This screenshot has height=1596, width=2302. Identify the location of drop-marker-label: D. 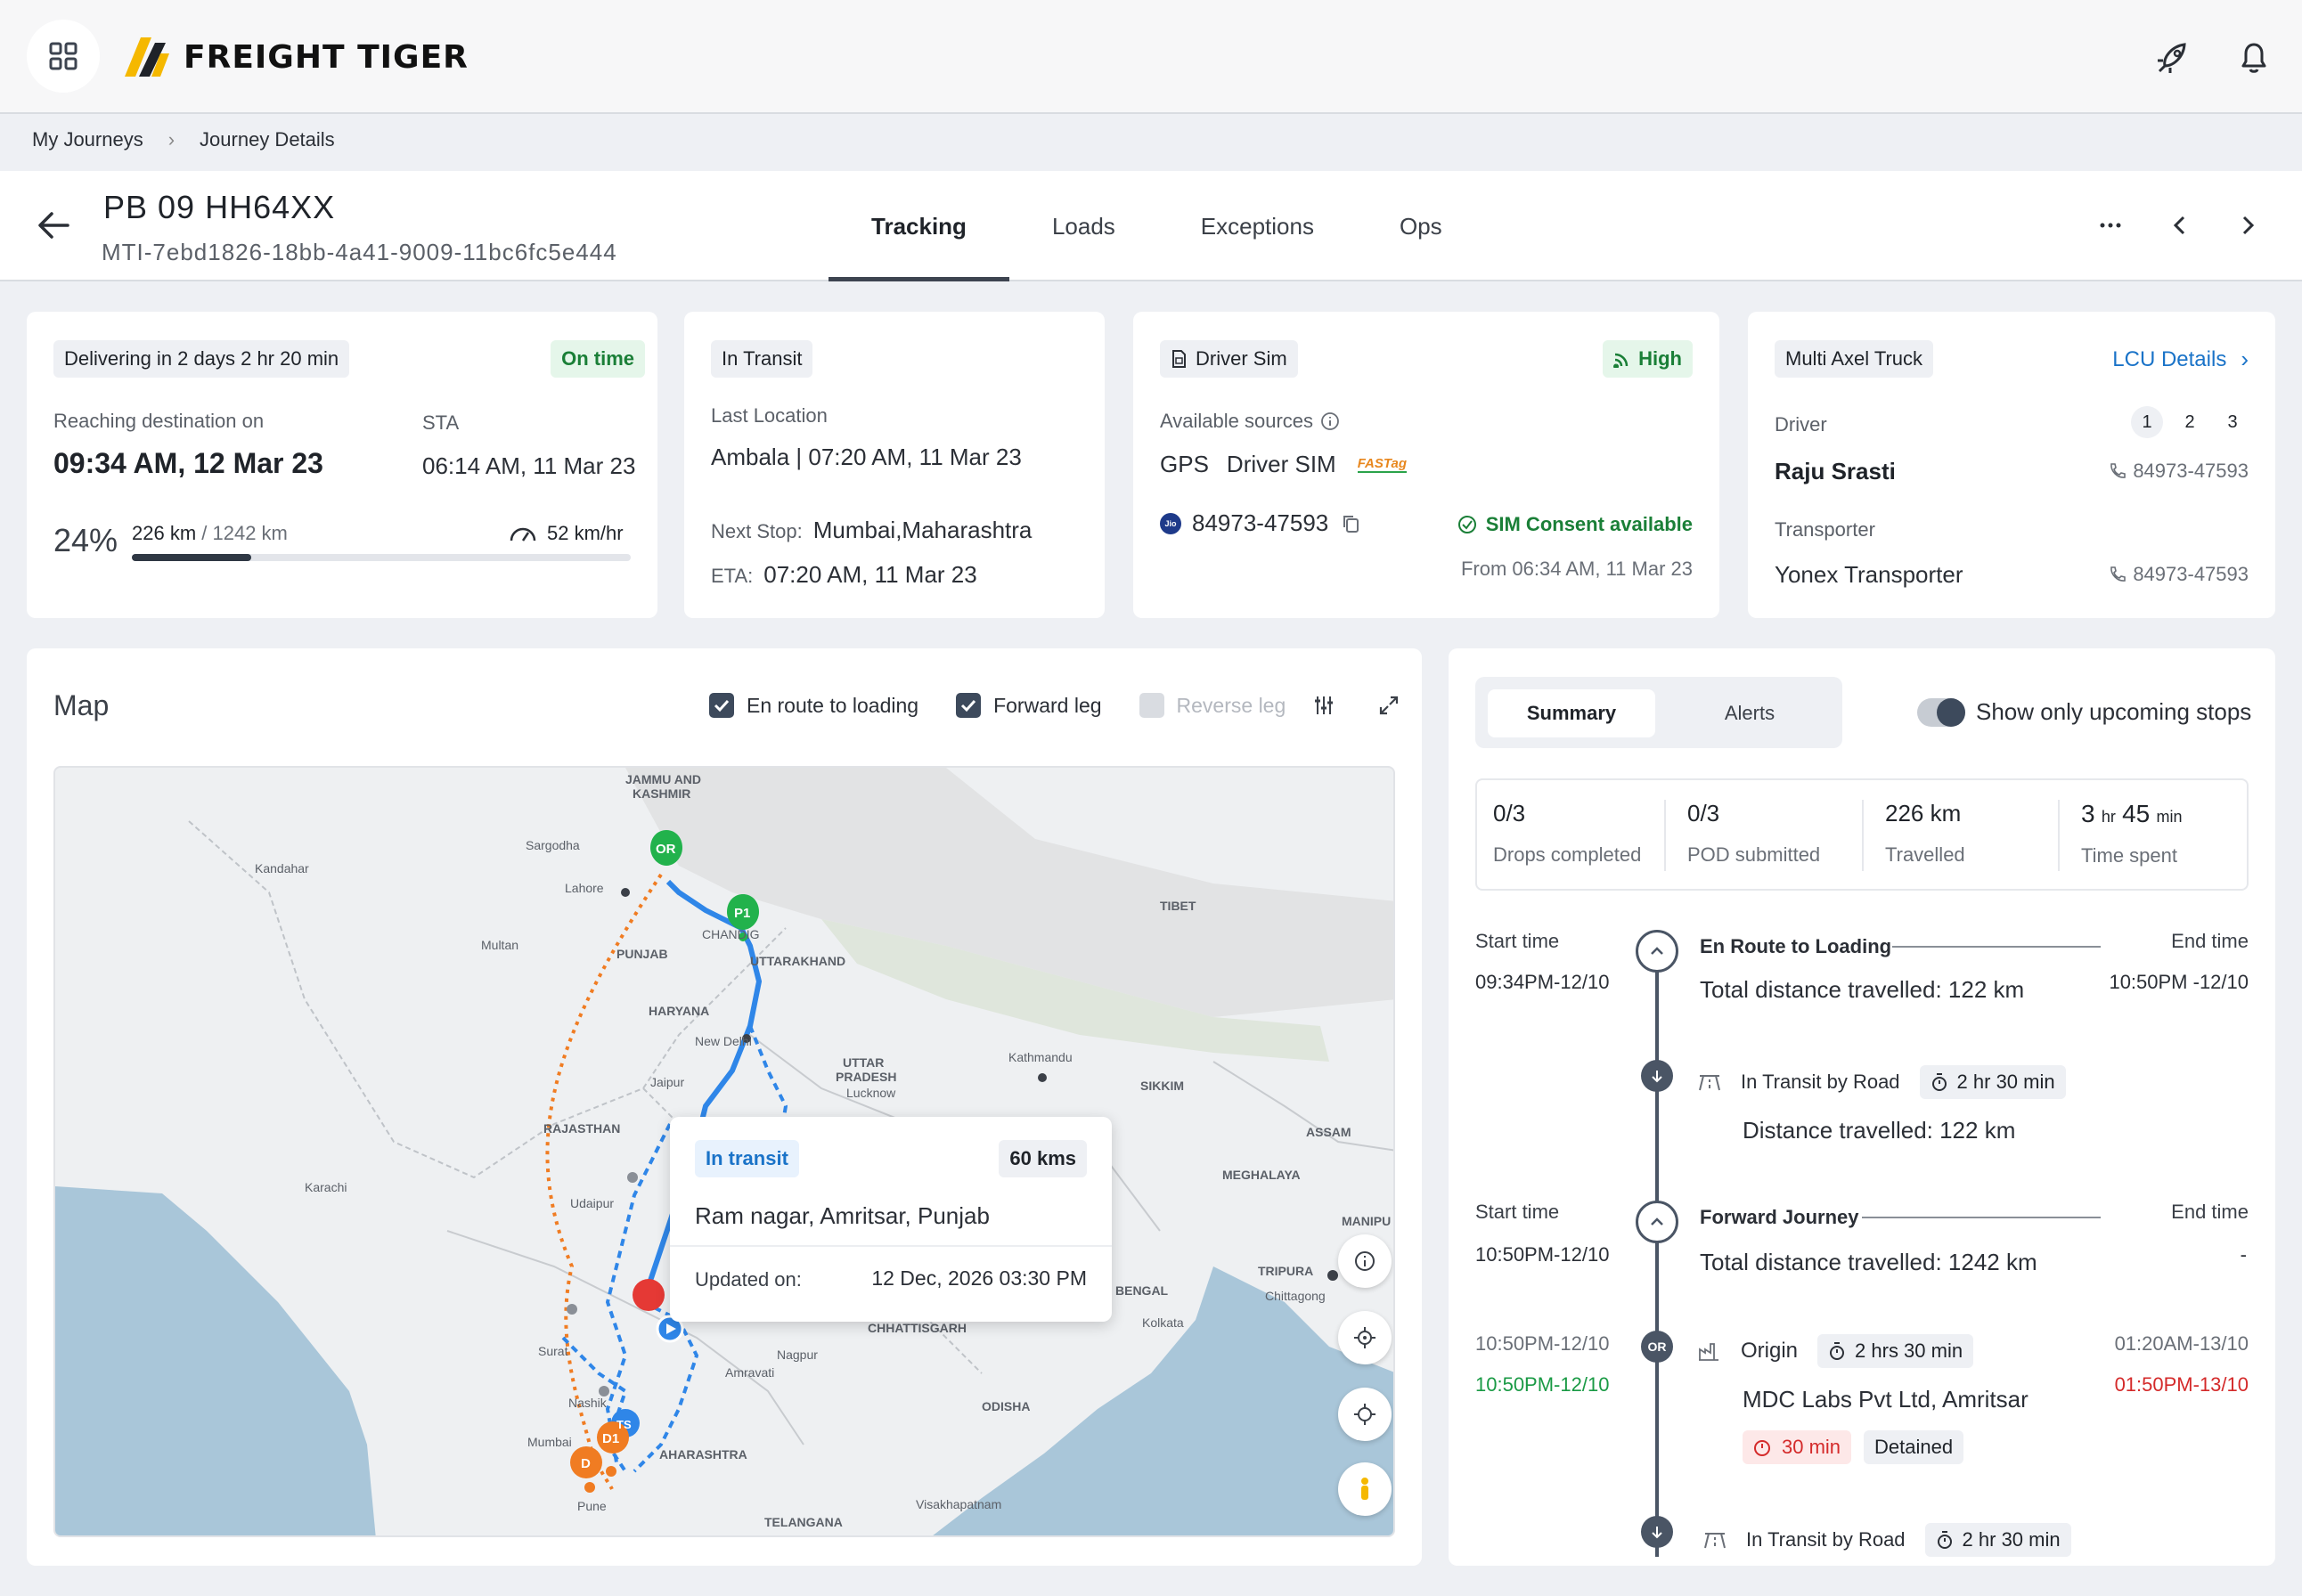
(586, 1463).